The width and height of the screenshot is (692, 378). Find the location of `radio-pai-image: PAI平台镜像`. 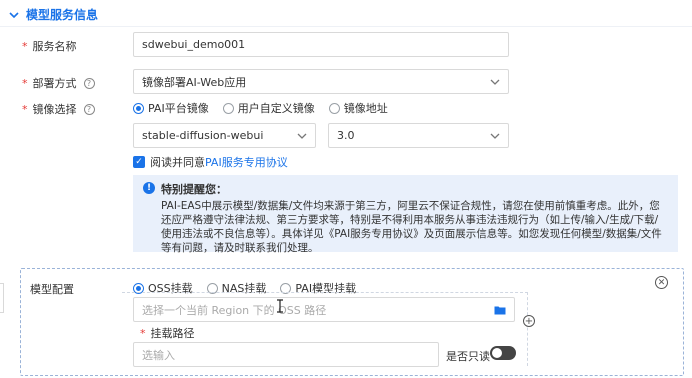

radio-pai-image: PAI平台镜像 is located at coordinates (171, 108).